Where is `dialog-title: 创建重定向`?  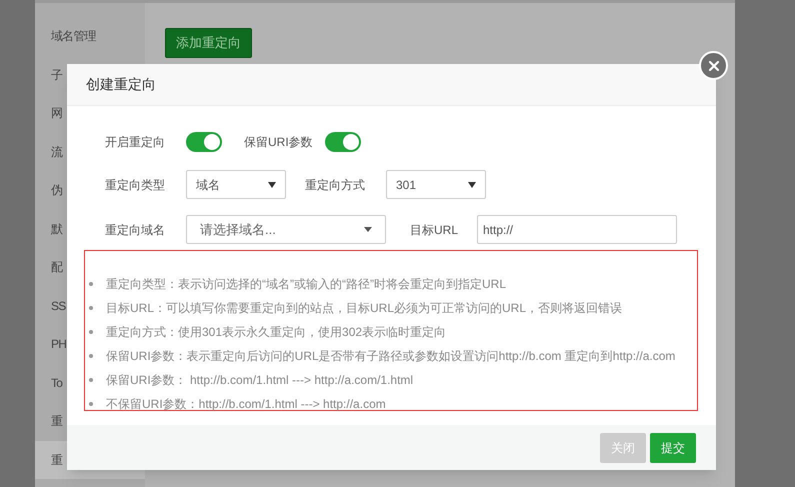
dialog-title: 创建重定向 is located at coordinates (121, 84).